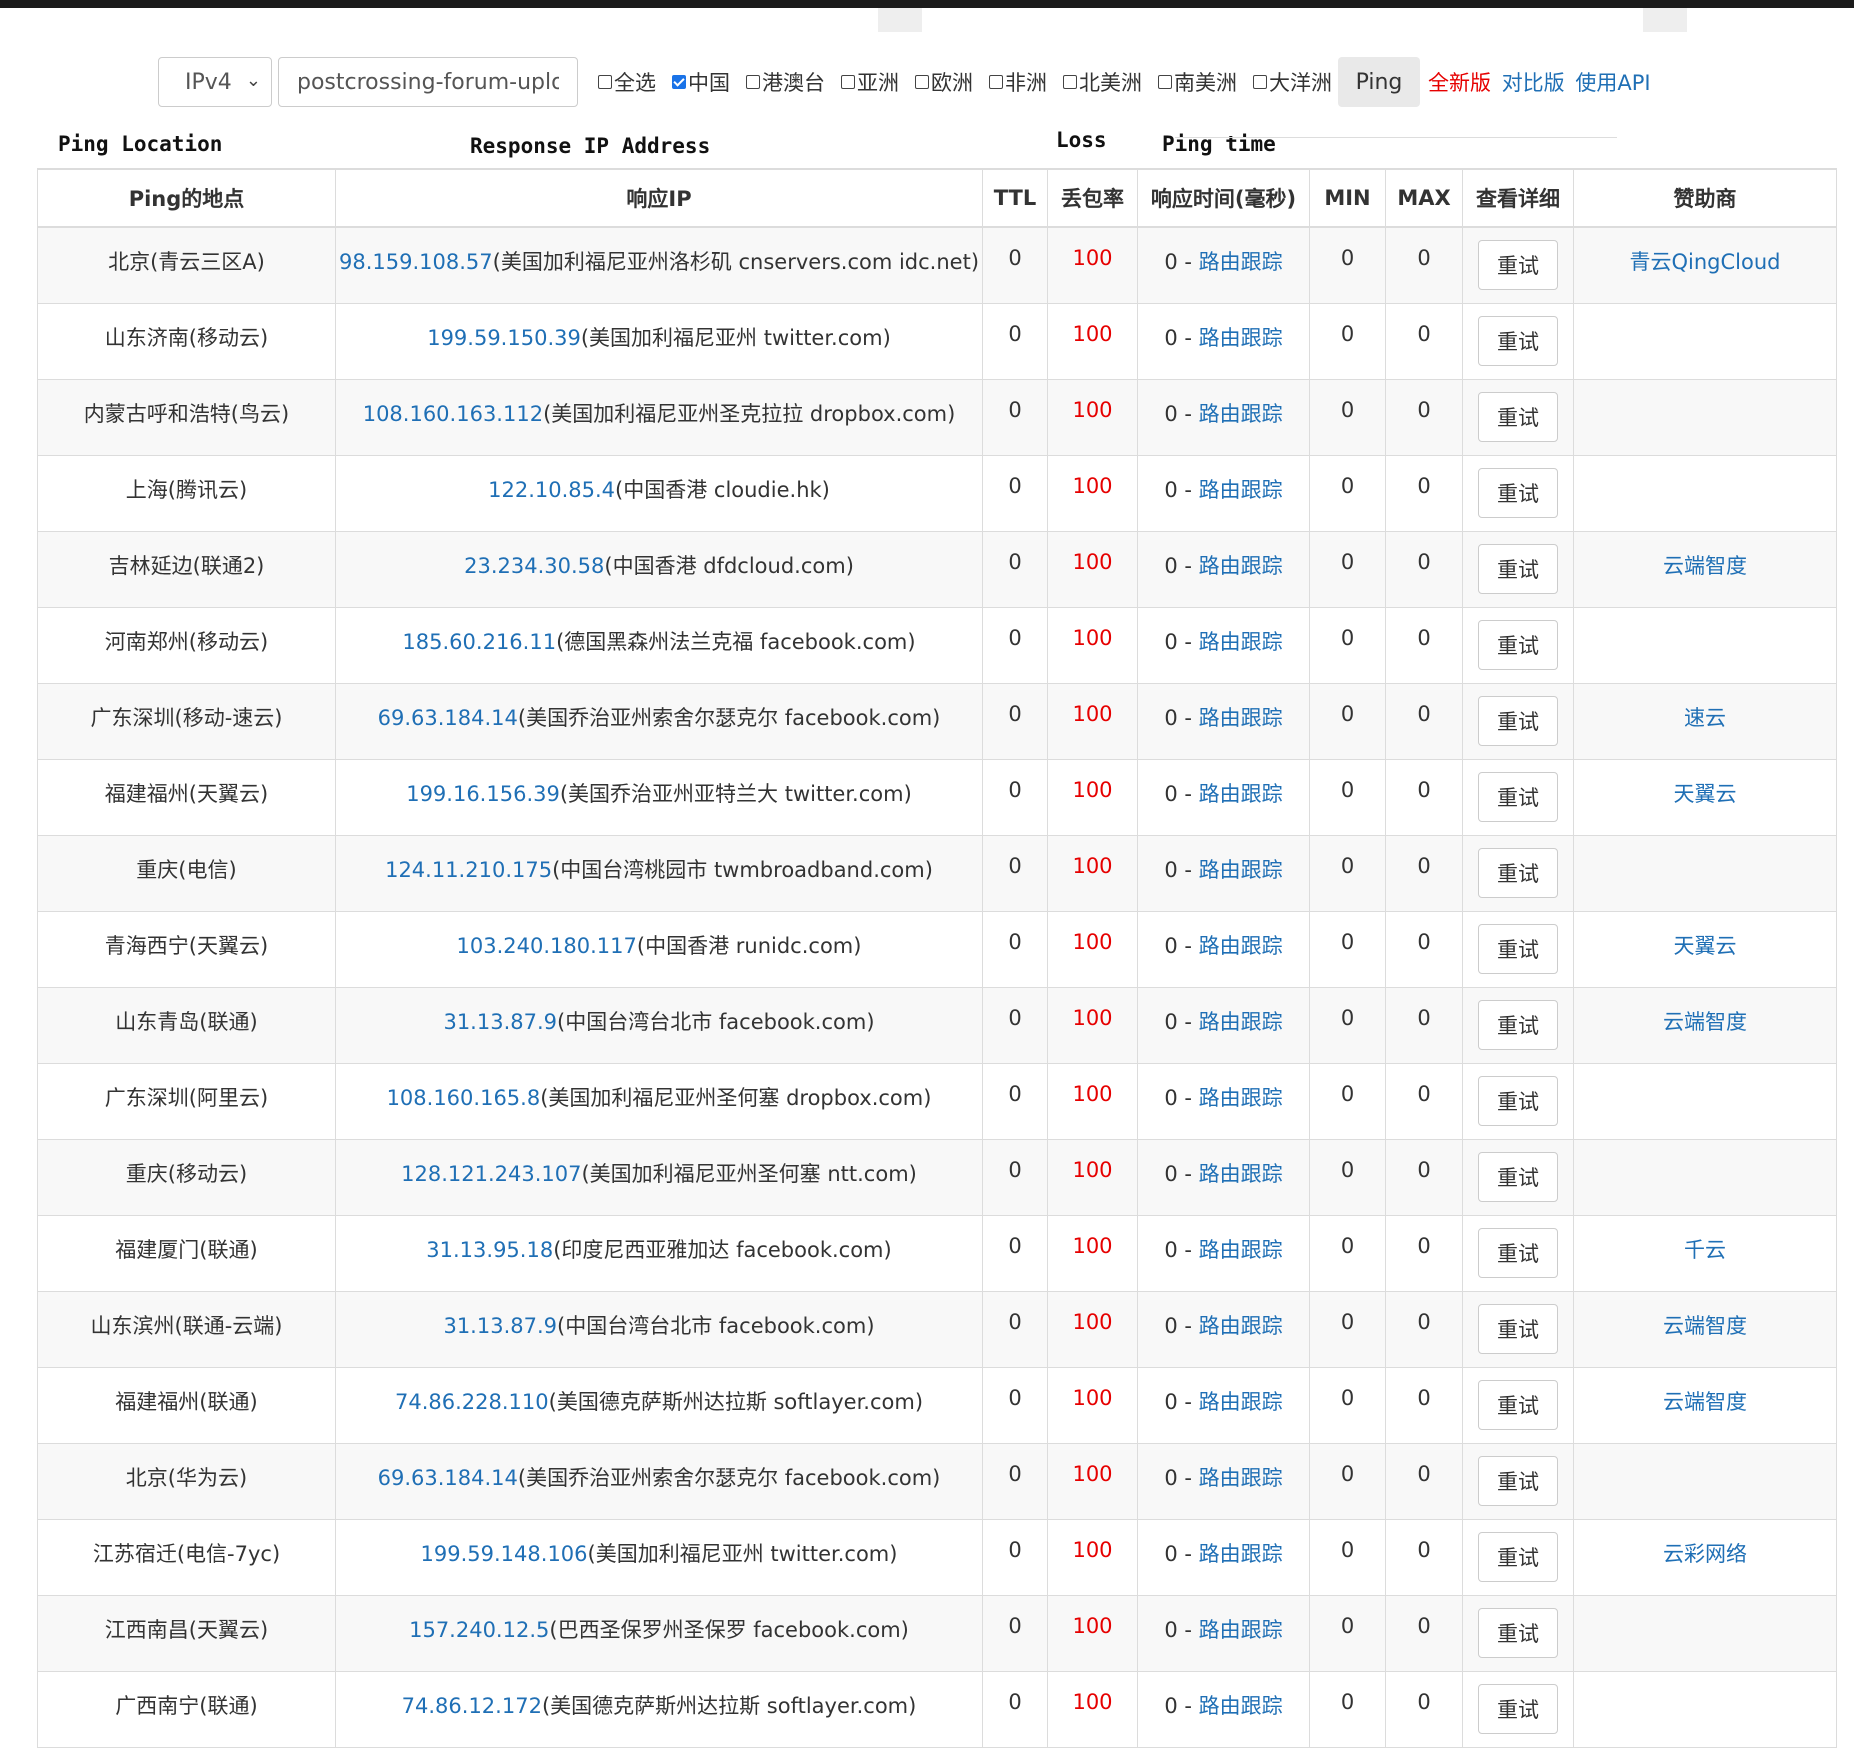  Describe the element at coordinates (1705, 1250) in the screenshot. I see `sponsor-link: 千云` at that location.